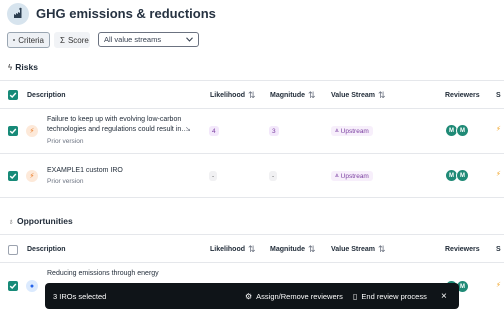 The height and width of the screenshot is (316, 504). Describe the element at coordinates (62, 40) in the screenshot. I see `sigma-icon: Σ` at that location.